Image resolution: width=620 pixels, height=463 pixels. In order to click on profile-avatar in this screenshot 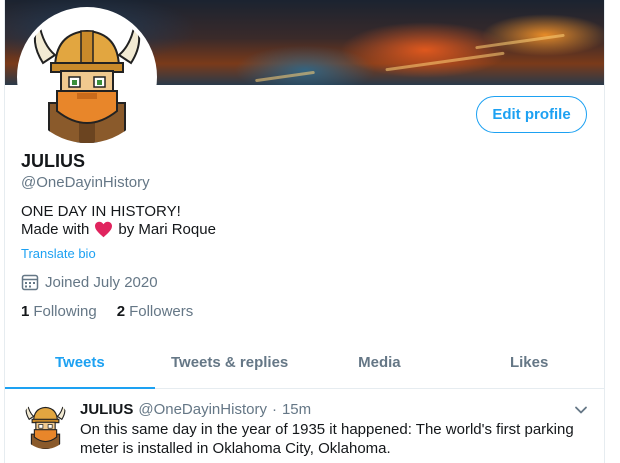, I will do `click(87, 77)`.